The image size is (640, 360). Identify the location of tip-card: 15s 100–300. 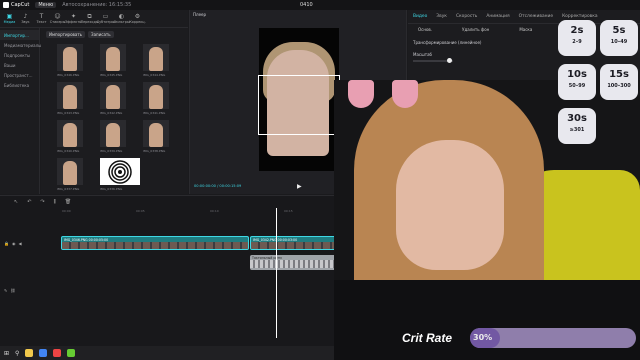
(619, 82).